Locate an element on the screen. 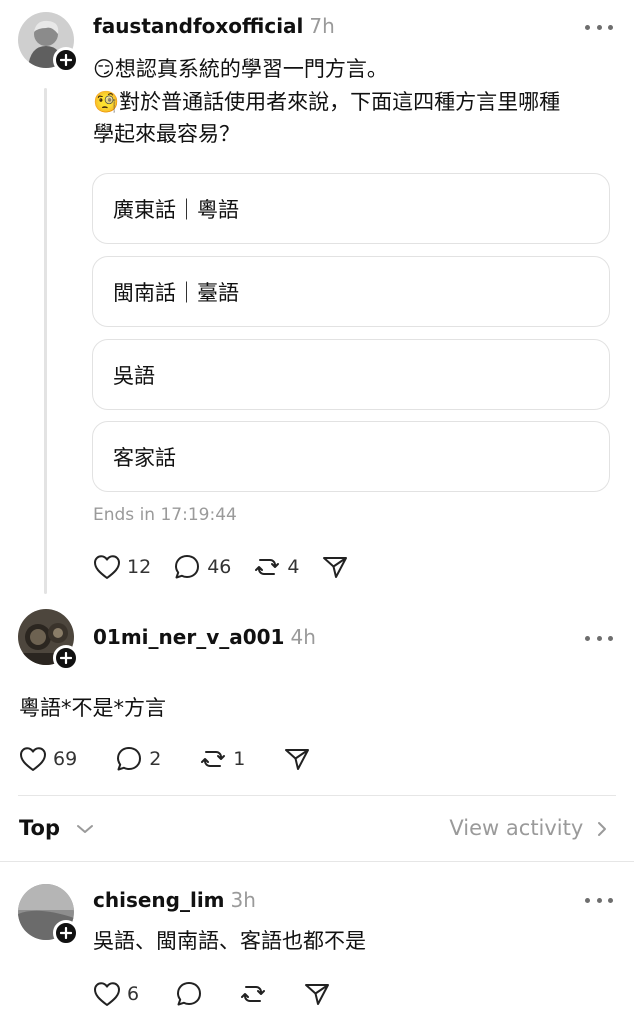  poll-option-2: 閩南話｜臺語 is located at coordinates (351, 291).